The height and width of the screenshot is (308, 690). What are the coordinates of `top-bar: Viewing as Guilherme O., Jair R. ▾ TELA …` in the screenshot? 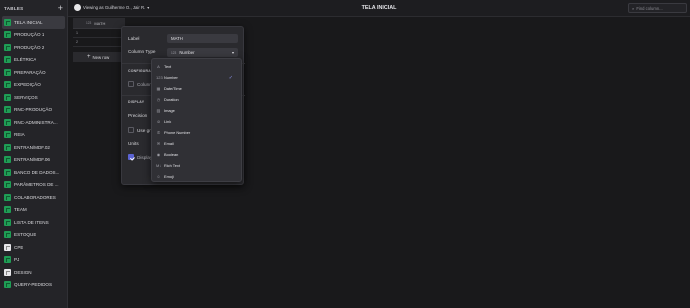 It's located at (379, 8).